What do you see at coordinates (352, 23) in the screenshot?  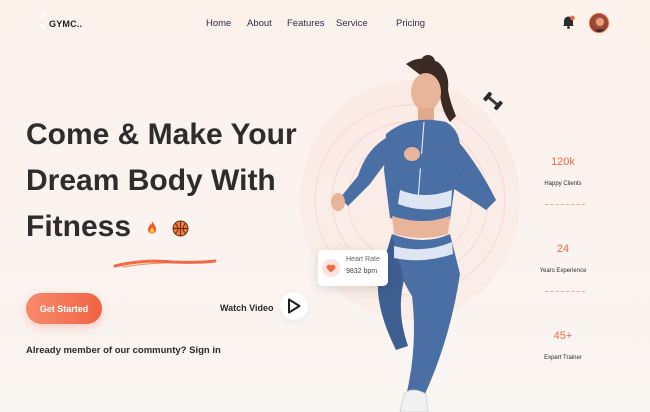 I see `nav-service: Service` at bounding box center [352, 23].